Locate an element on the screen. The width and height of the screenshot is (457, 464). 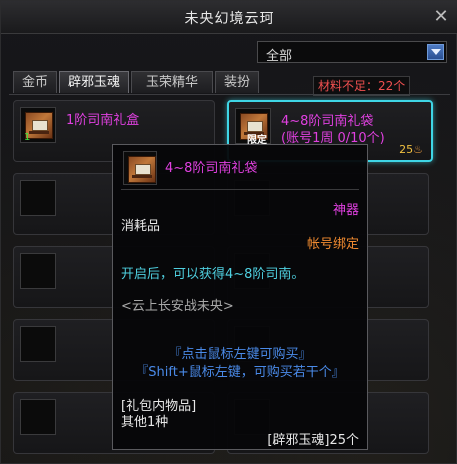
tooltip-binding: 帐号绑定 is located at coordinates (332, 244).